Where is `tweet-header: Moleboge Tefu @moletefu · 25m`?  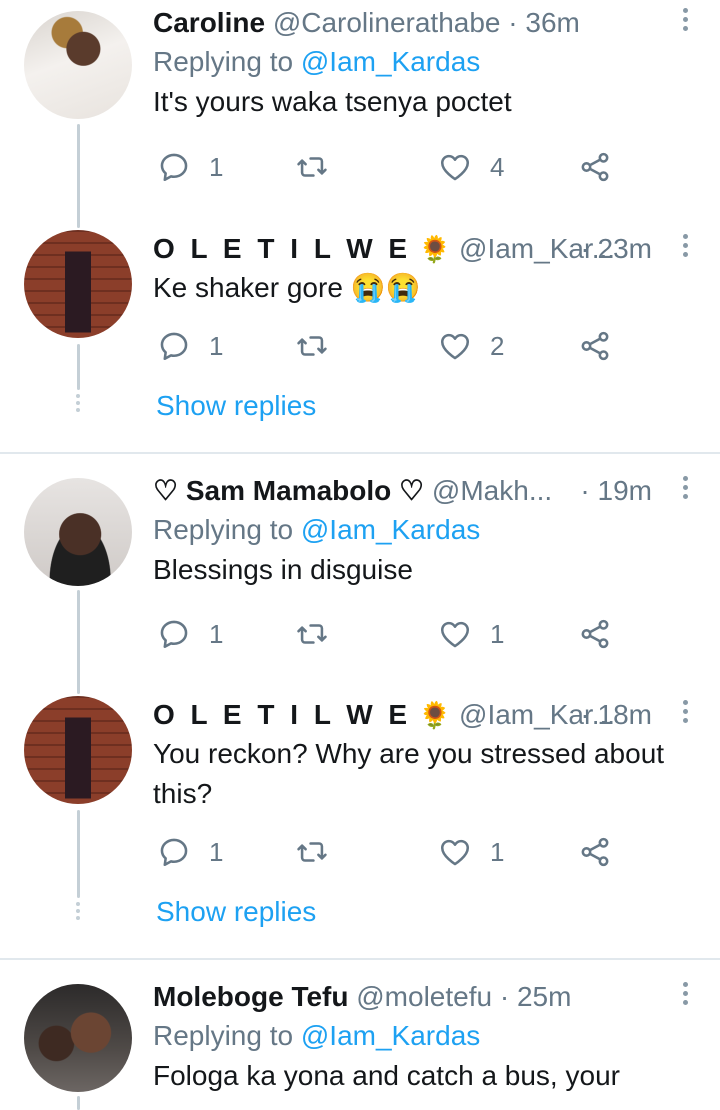 tweet-header: Moleboge Tefu @moletefu · 25m is located at coordinates (425, 997).